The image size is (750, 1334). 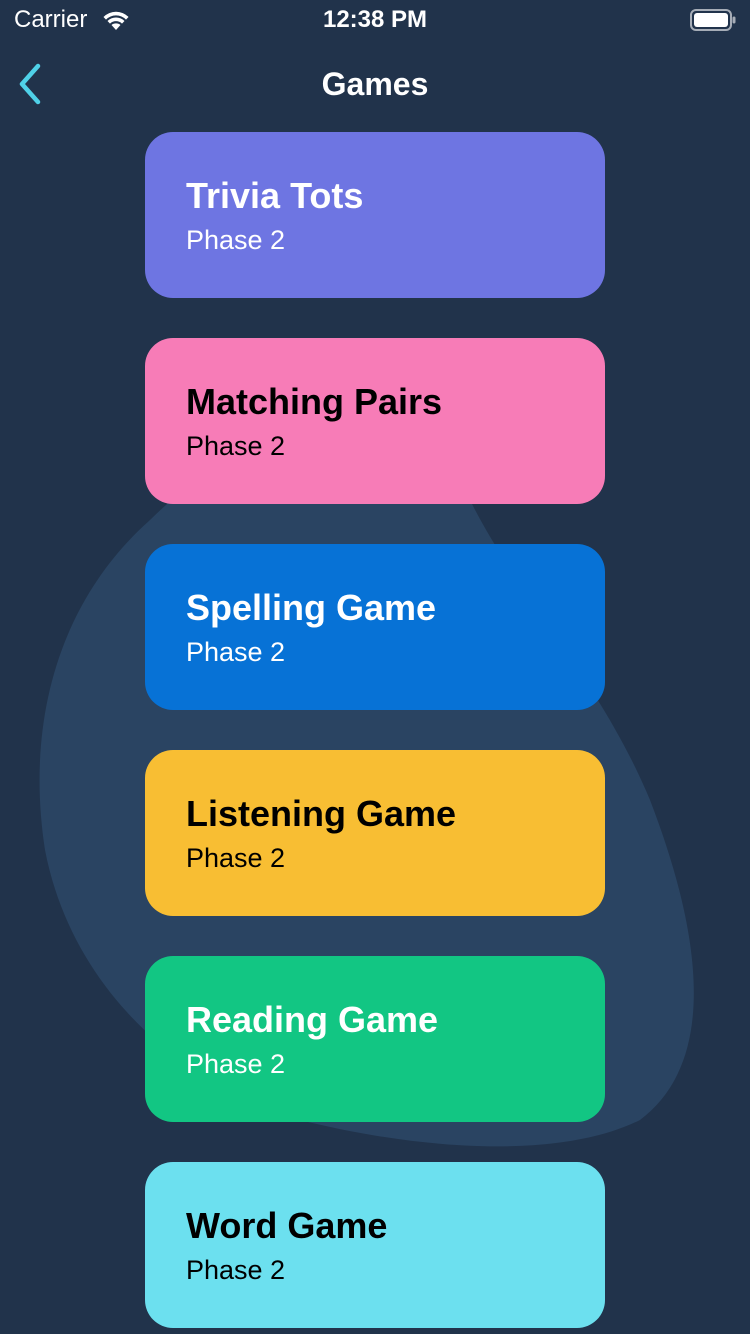 What do you see at coordinates (713, 20) in the screenshot?
I see `battery-icon` at bounding box center [713, 20].